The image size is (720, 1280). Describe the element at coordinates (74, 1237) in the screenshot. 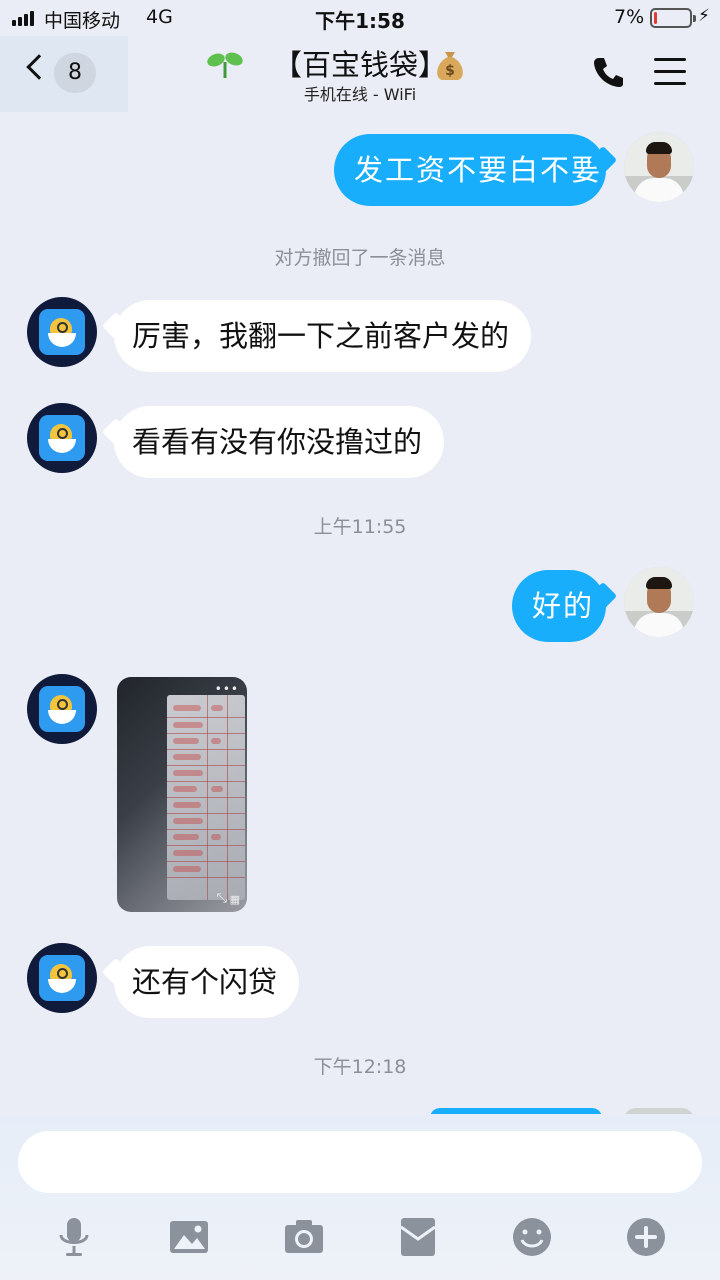

I see `microphone-icon` at that location.